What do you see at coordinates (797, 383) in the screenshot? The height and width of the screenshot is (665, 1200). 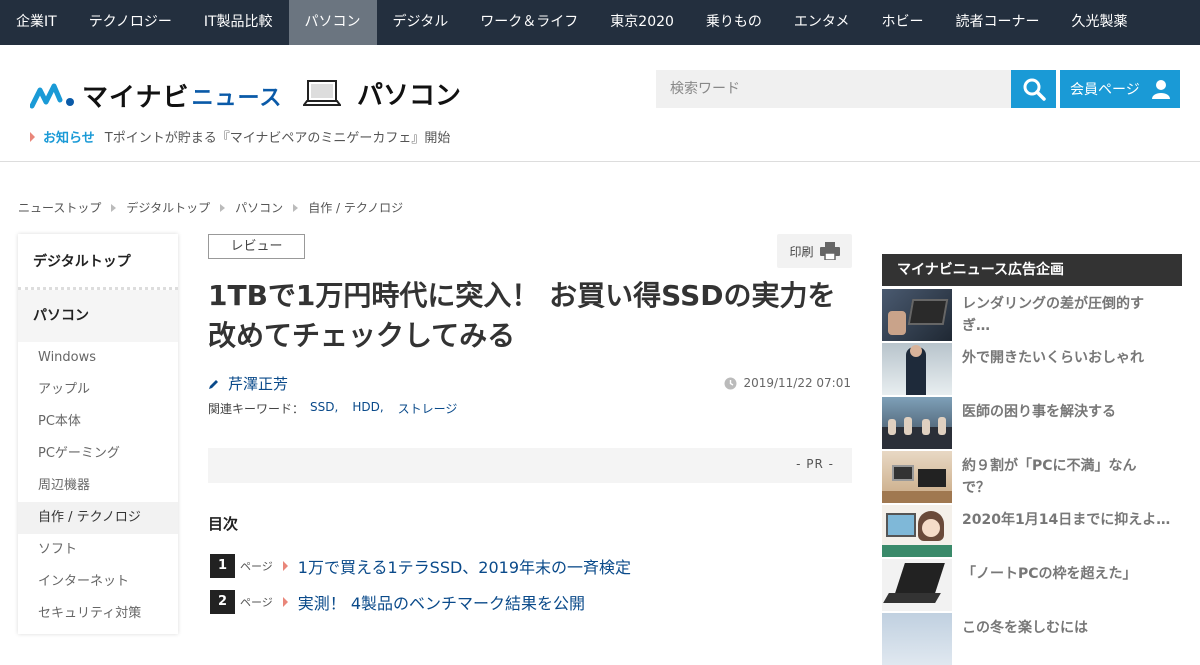 I see `date-text: 2019/11/22 07:01` at bounding box center [797, 383].